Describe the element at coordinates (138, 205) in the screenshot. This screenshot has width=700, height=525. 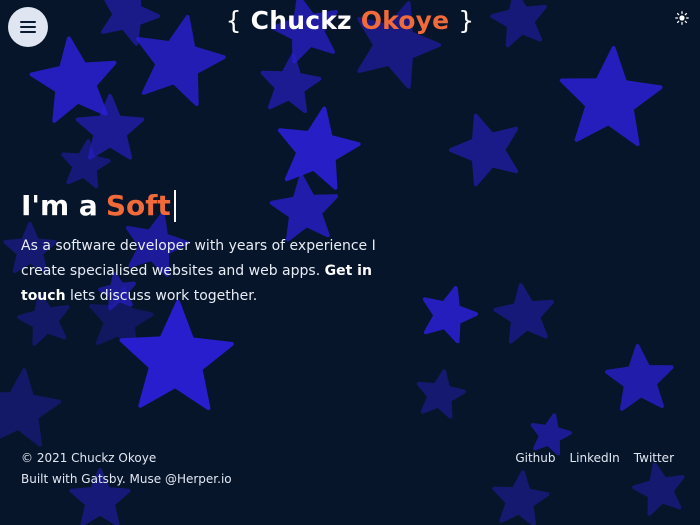
I see `hero-typed-word: Soft` at that location.